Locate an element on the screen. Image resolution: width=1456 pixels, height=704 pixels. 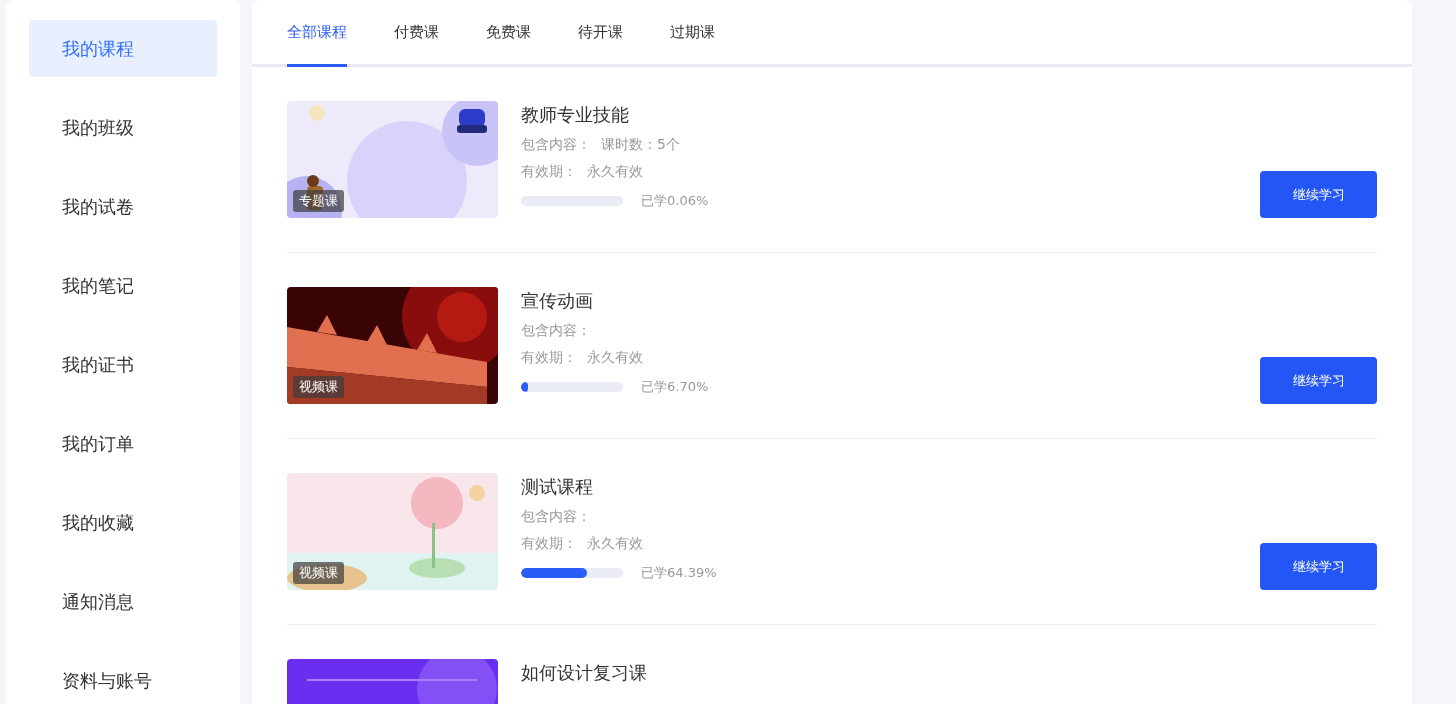
course-title: 教师专业技能 is located at coordinates (879, 115).